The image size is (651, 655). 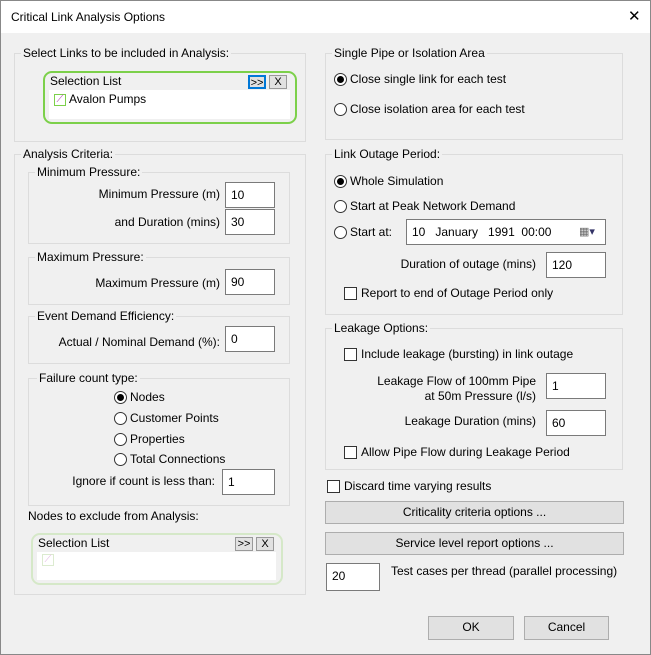 What do you see at coordinates (474, 96) in the screenshot?
I see `single-pipe-group` at bounding box center [474, 96].